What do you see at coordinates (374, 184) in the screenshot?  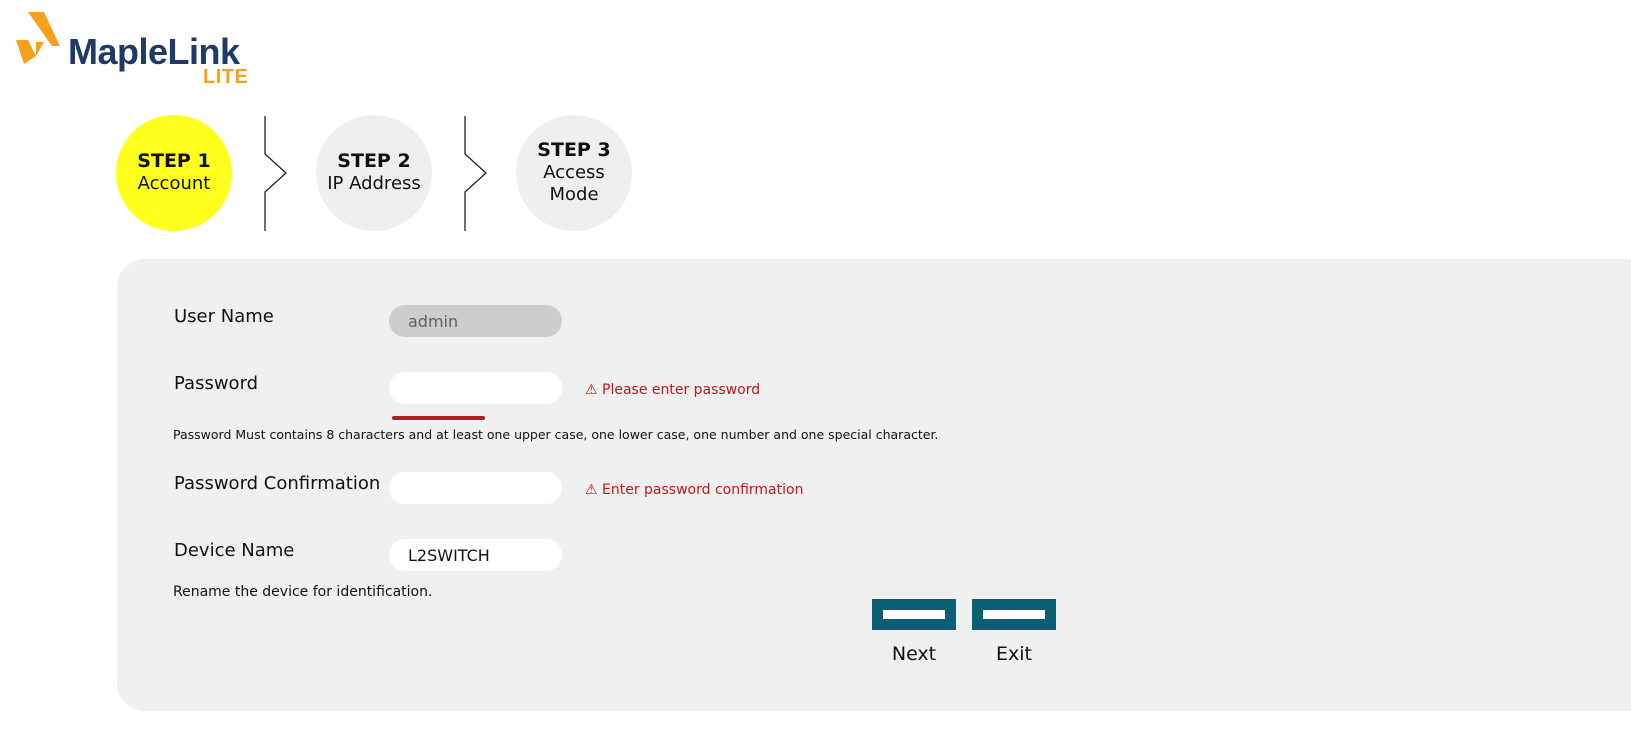 I see `step-2-name: IP Address` at bounding box center [374, 184].